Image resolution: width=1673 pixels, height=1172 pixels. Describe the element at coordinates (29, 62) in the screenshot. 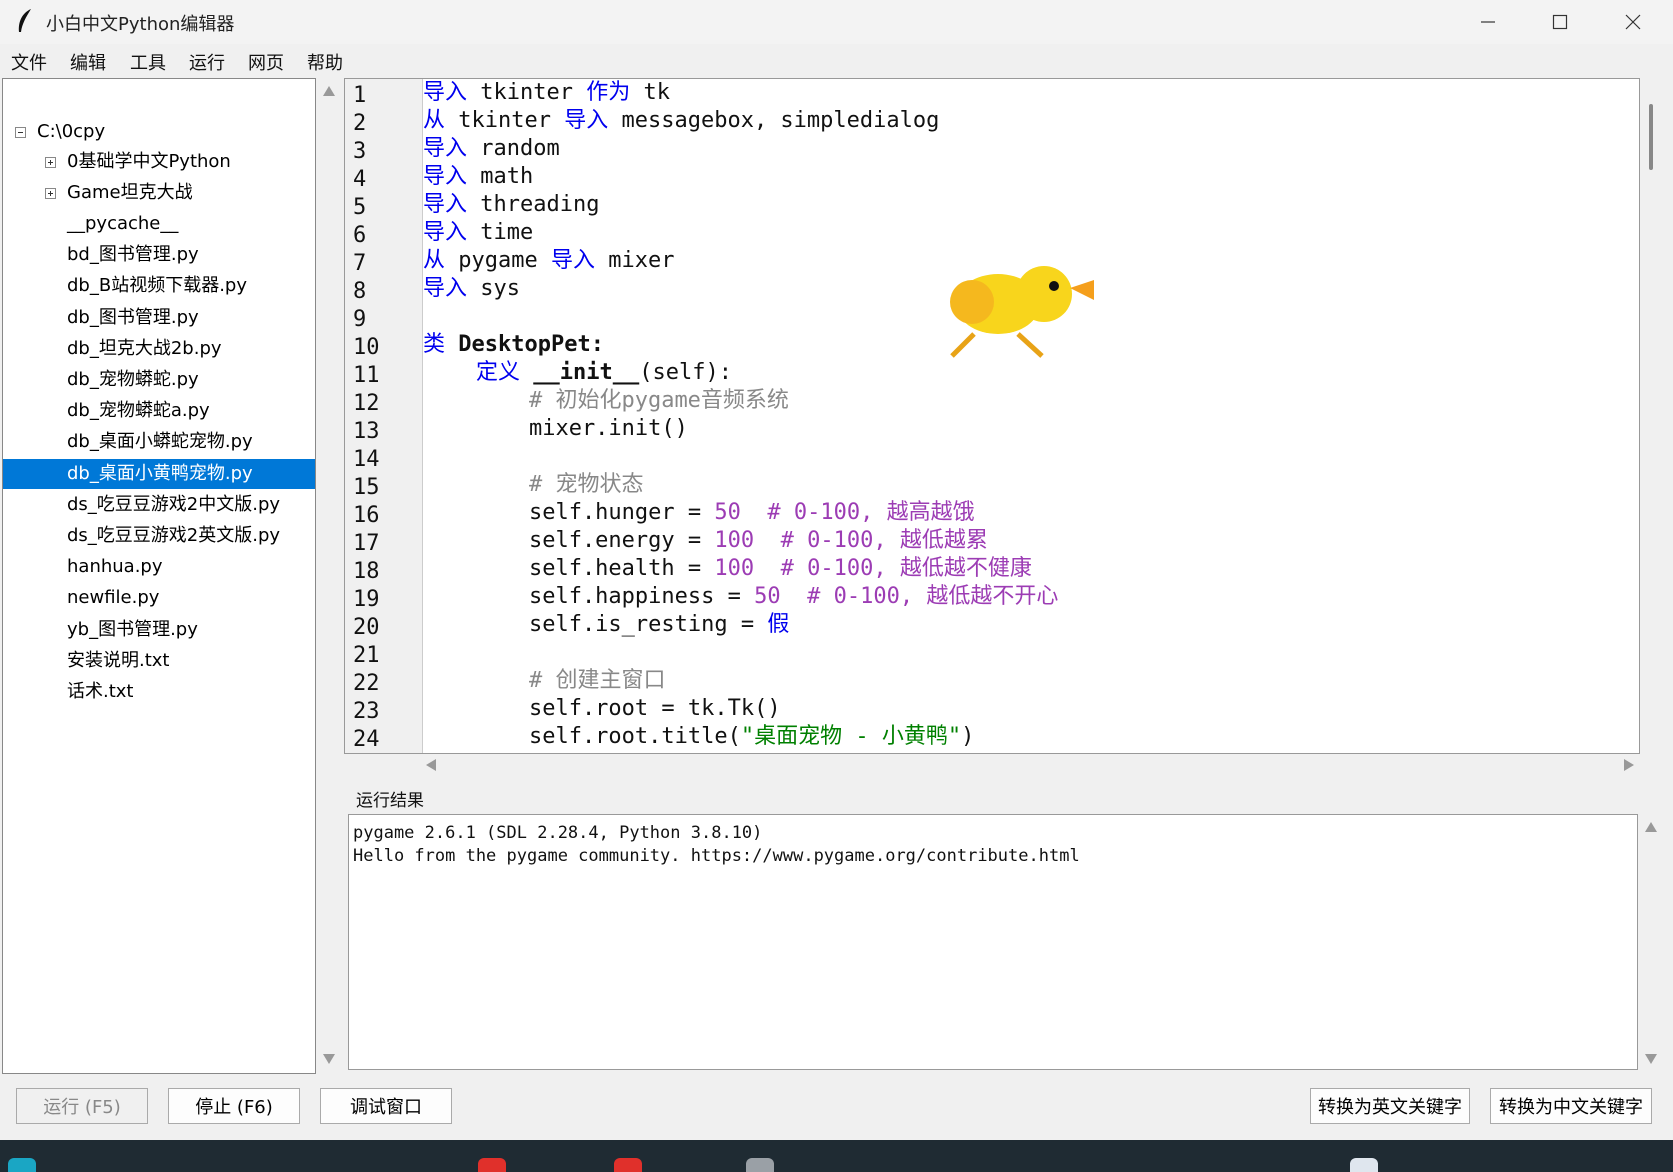

I see `menu-file: 文件` at that location.